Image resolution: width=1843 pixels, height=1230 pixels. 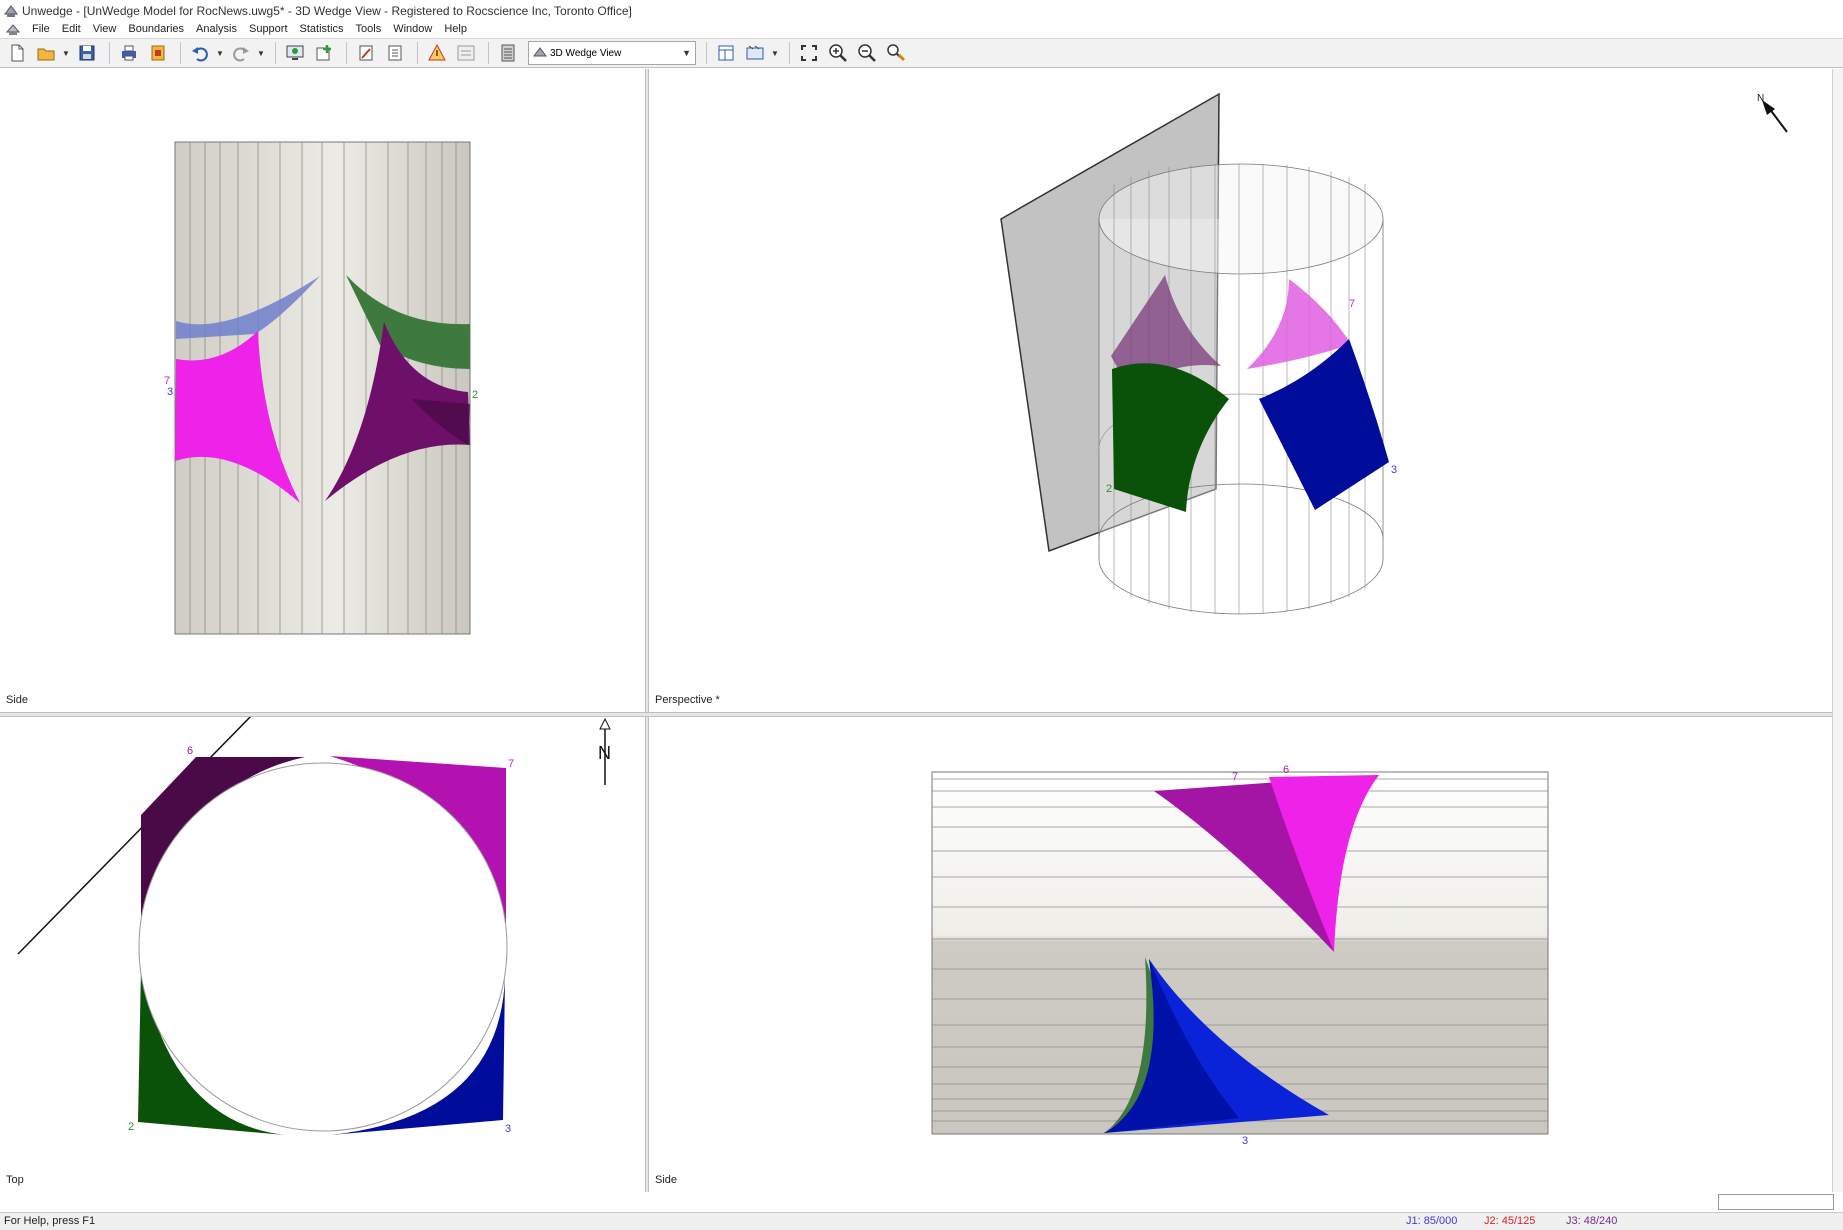 What do you see at coordinates (369, 29) in the screenshot?
I see `menu-tools: Tools` at bounding box center [369, 29].